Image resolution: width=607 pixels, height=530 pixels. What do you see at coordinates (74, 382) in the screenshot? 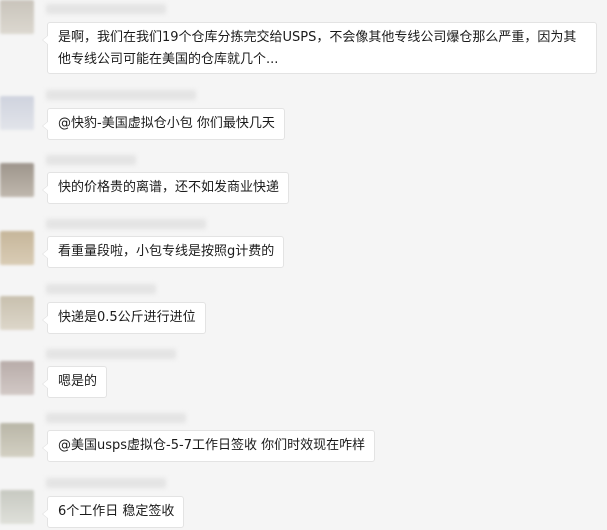
I see `message-bubble: 嗯是的` at bounding box center [74, 382].